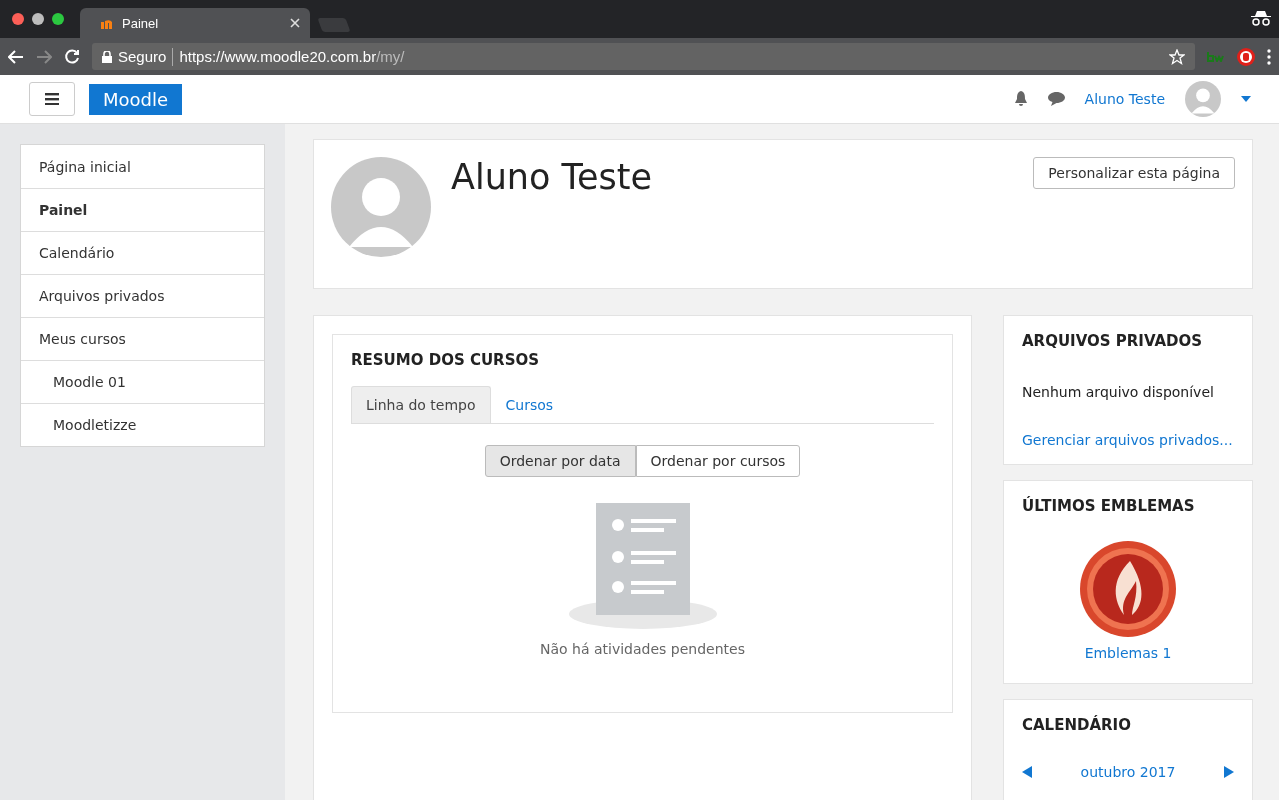 The width and height of the screenshot is (1279, 800). What do you see at coordinates (142, 209) in the screenshot?
I see `nav-item: Painel` at bounding box center [142, 209].